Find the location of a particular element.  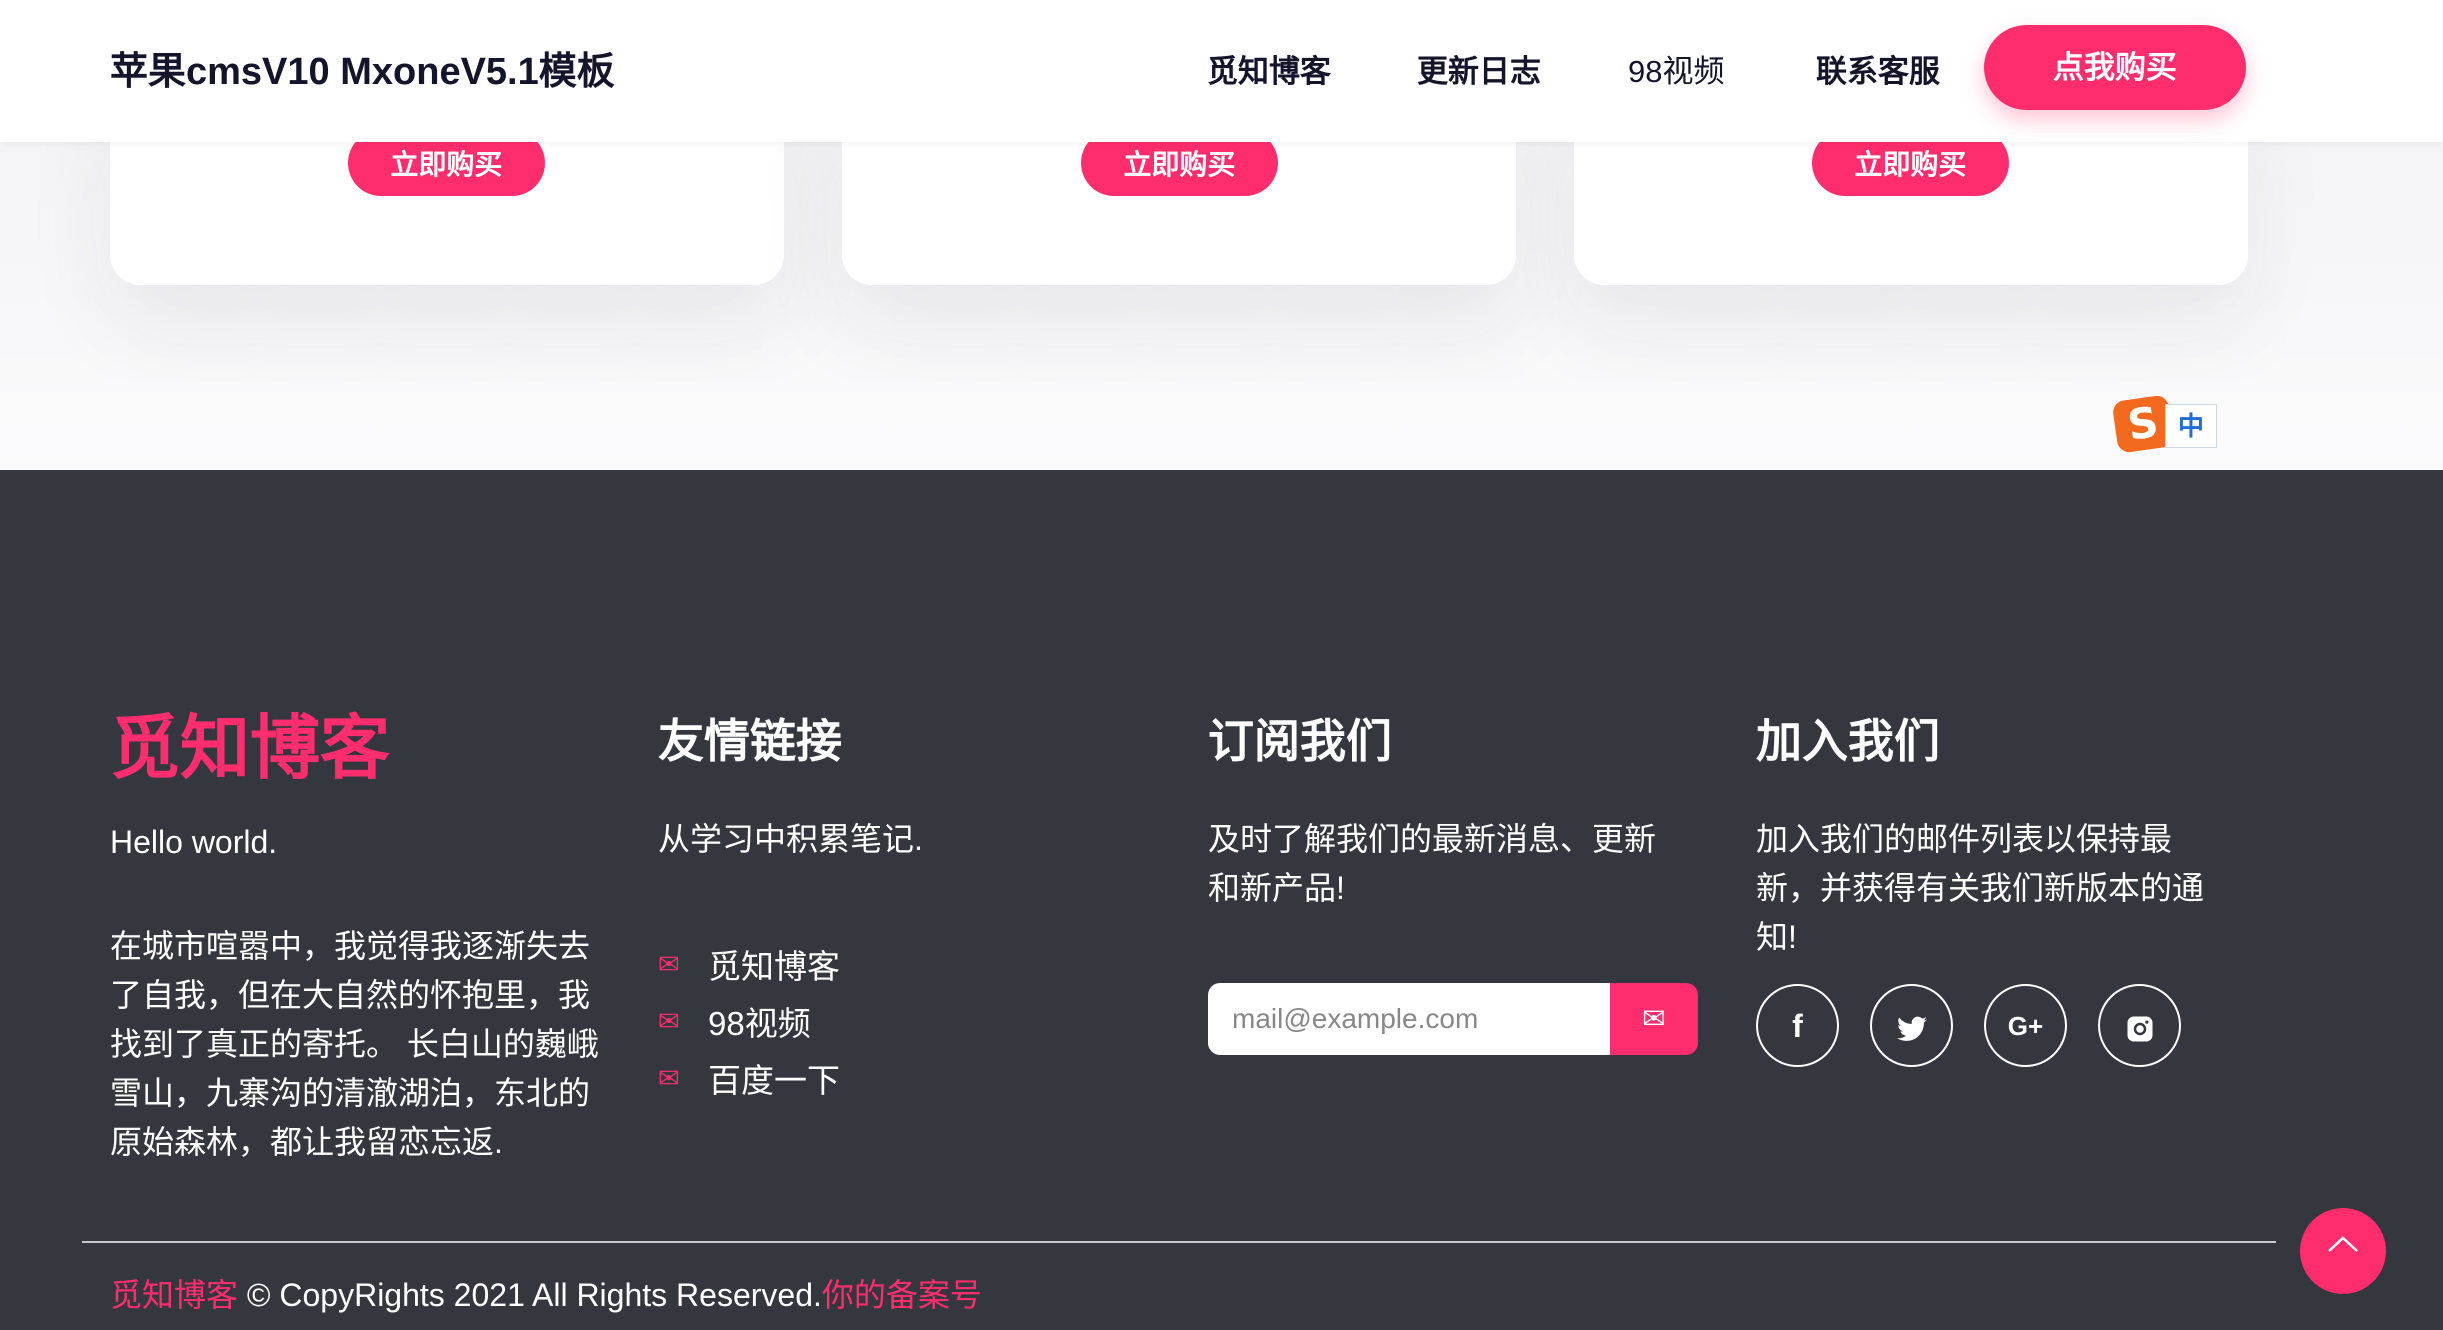

subscribe-send-button: ✉ is located at coordinates (1654, 1019).